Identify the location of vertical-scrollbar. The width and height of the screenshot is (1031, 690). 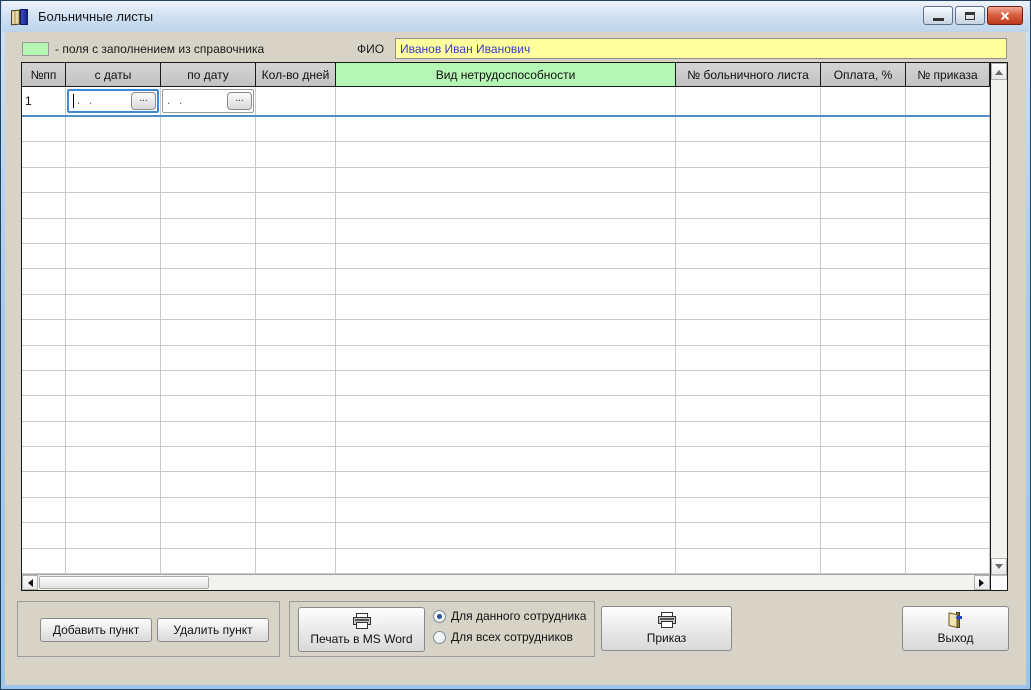
(998, 326).